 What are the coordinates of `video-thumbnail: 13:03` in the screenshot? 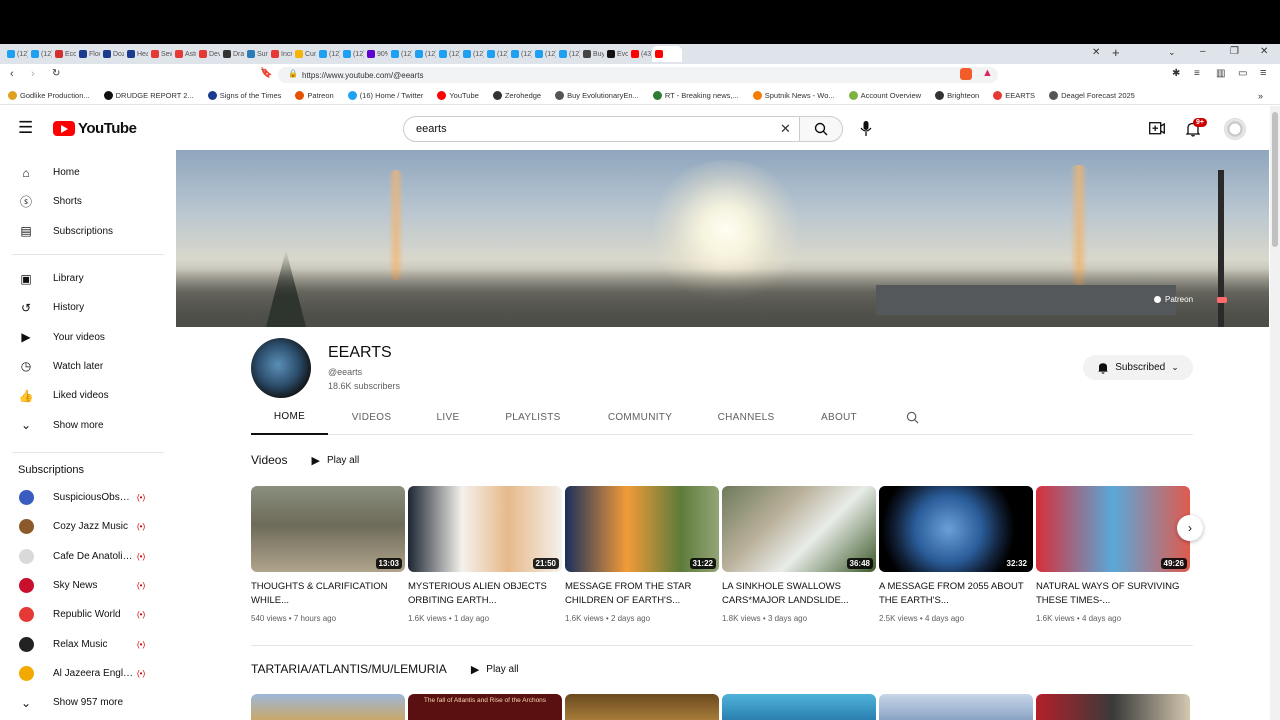 It's located at (328, 529).